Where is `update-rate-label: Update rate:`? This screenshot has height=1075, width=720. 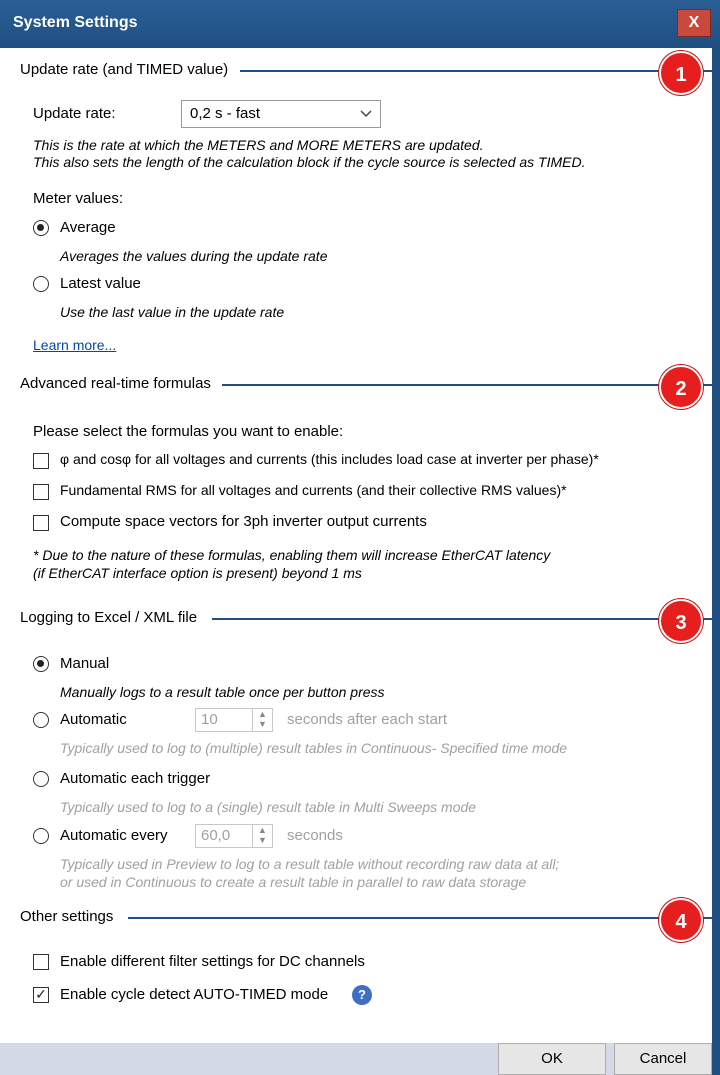
update-rate-label: Update rate: is located at coordinates (74, 113).